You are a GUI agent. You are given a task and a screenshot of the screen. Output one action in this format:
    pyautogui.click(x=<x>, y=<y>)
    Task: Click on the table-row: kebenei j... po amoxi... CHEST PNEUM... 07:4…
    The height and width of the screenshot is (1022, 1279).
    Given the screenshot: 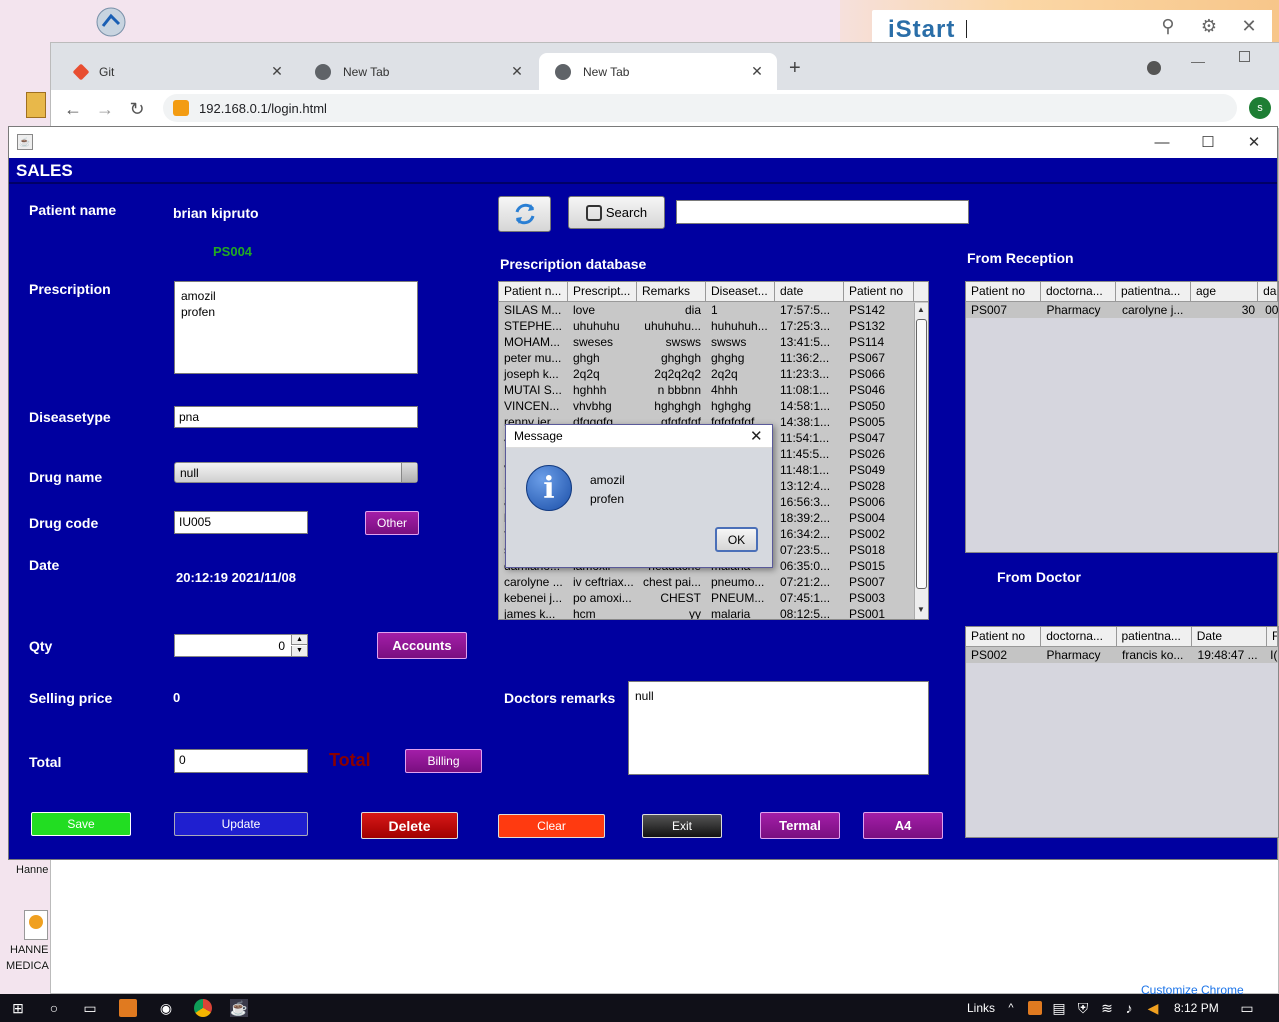 What is the action you would take?
    pyautogui.click(x=713, y=598)
    